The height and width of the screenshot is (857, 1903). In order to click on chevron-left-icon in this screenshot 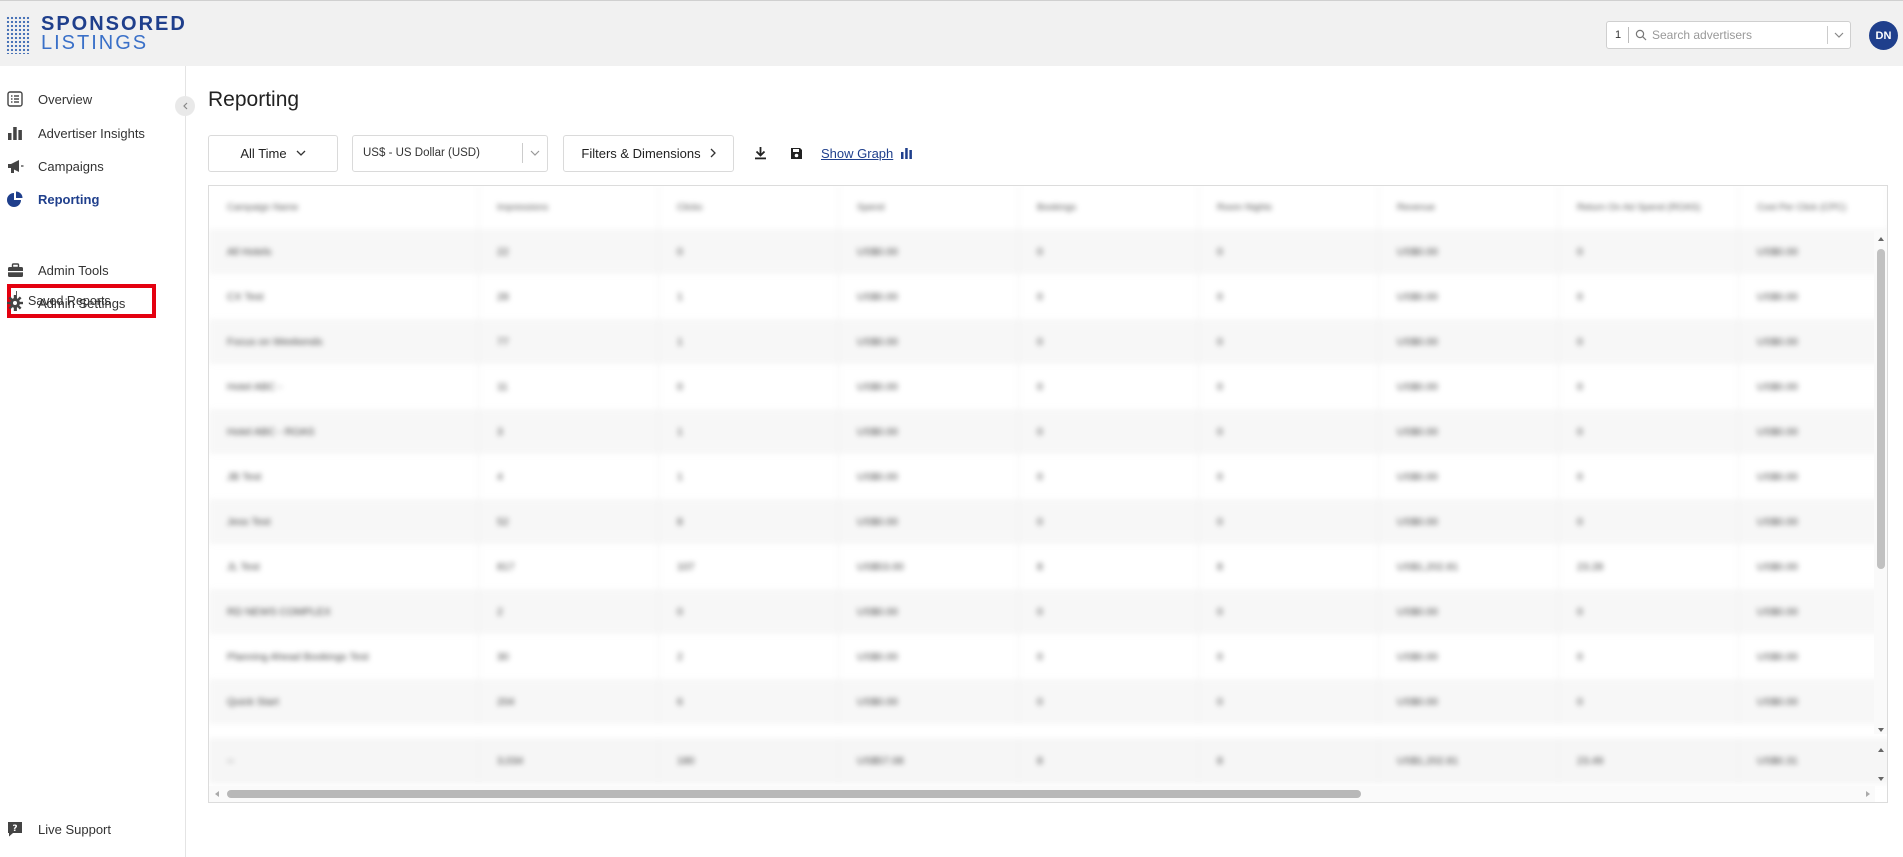, I will do `click(185, 106)`.